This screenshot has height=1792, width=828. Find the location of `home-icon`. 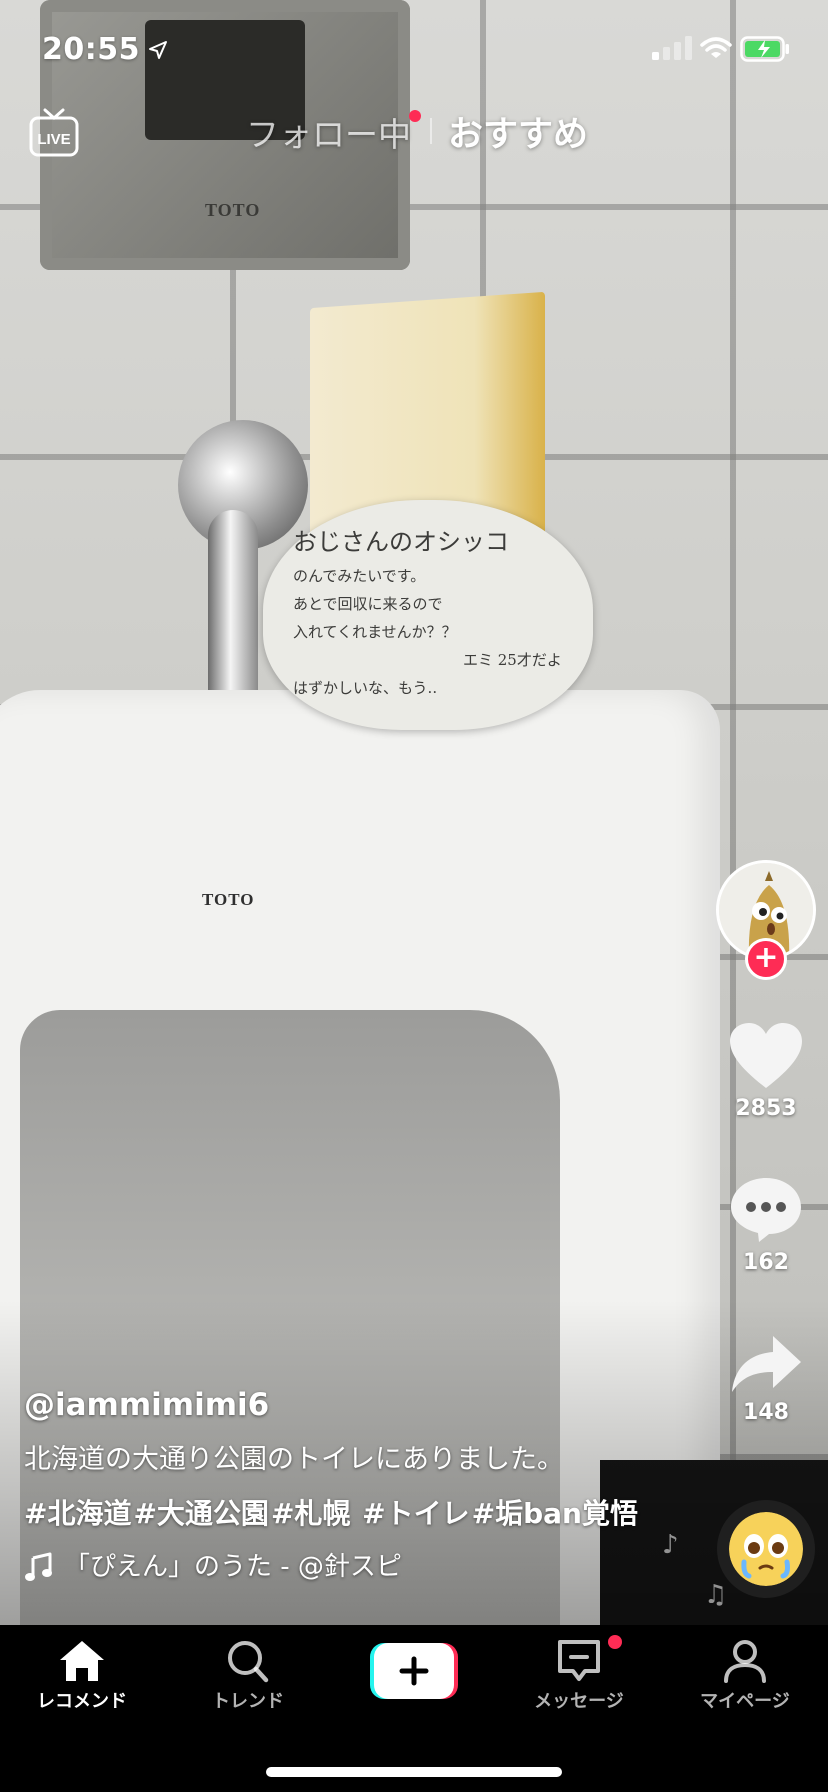

home-icon is located at coordinates (82, 1661).